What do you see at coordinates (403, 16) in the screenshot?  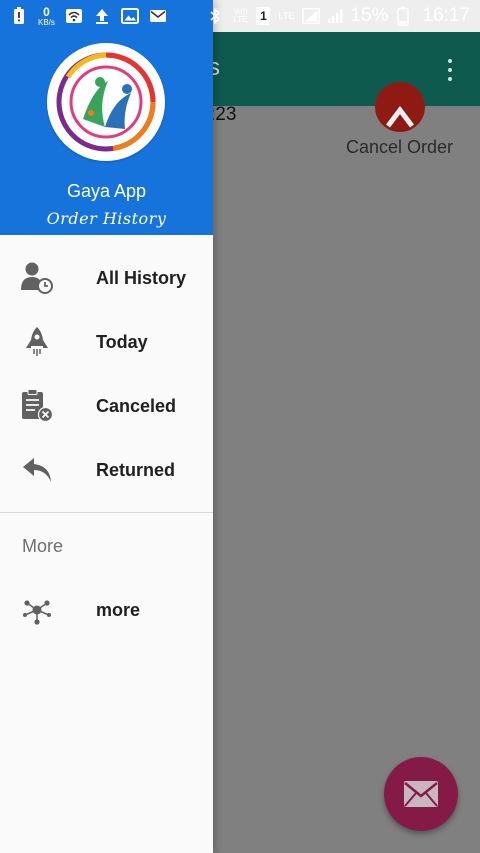 I see `battery-icon` at bounding box center [403, 16].